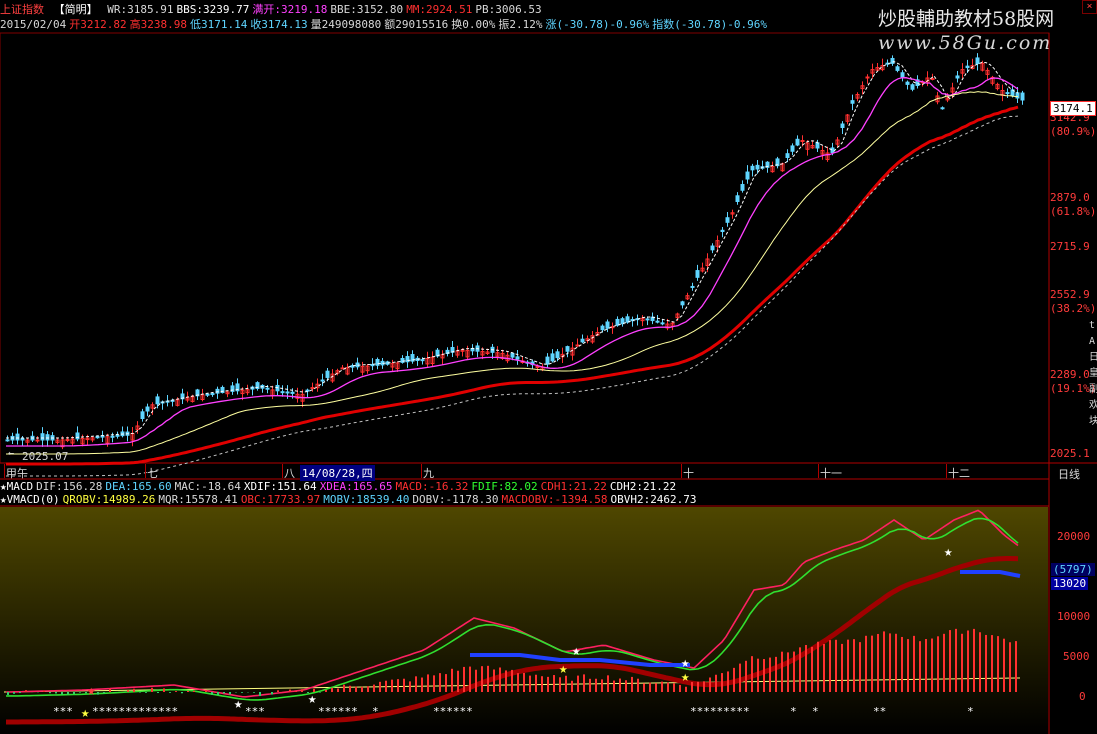 This screenshot has width=1097, height=734. I want to click on time-axis-label: 十一, so click(831, 473).